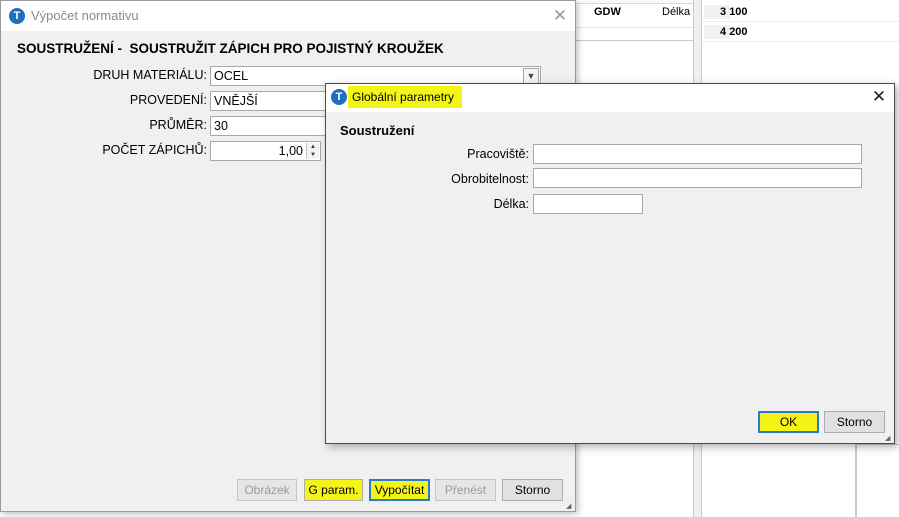 The height and width of the screenshot is (517, 899). I want to click on delka-field, so click(588, 204).